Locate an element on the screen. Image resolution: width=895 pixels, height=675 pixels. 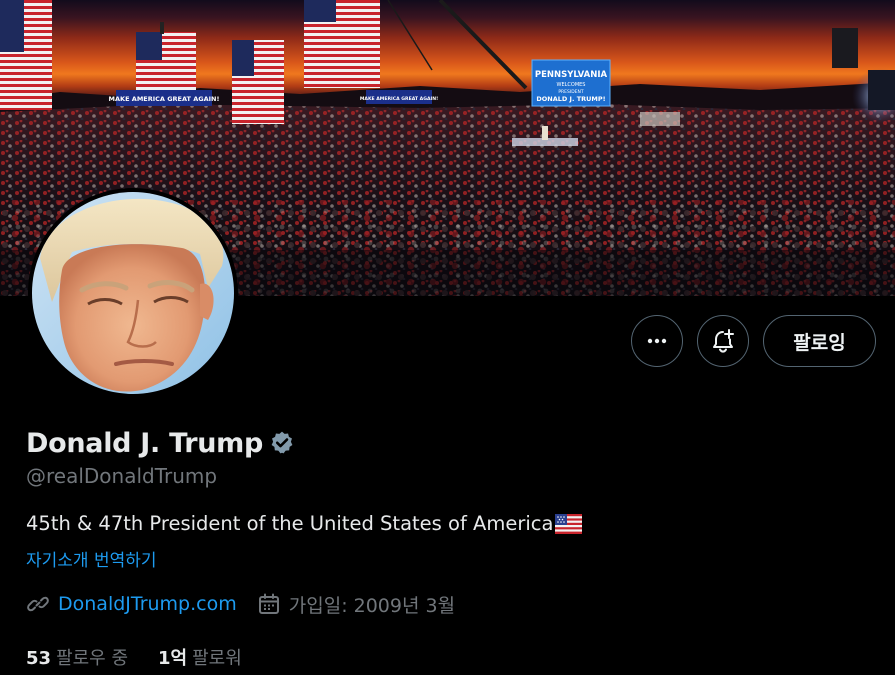
joined-date: 가입일: 2009년 3월 is located at coordinates (356, 604).